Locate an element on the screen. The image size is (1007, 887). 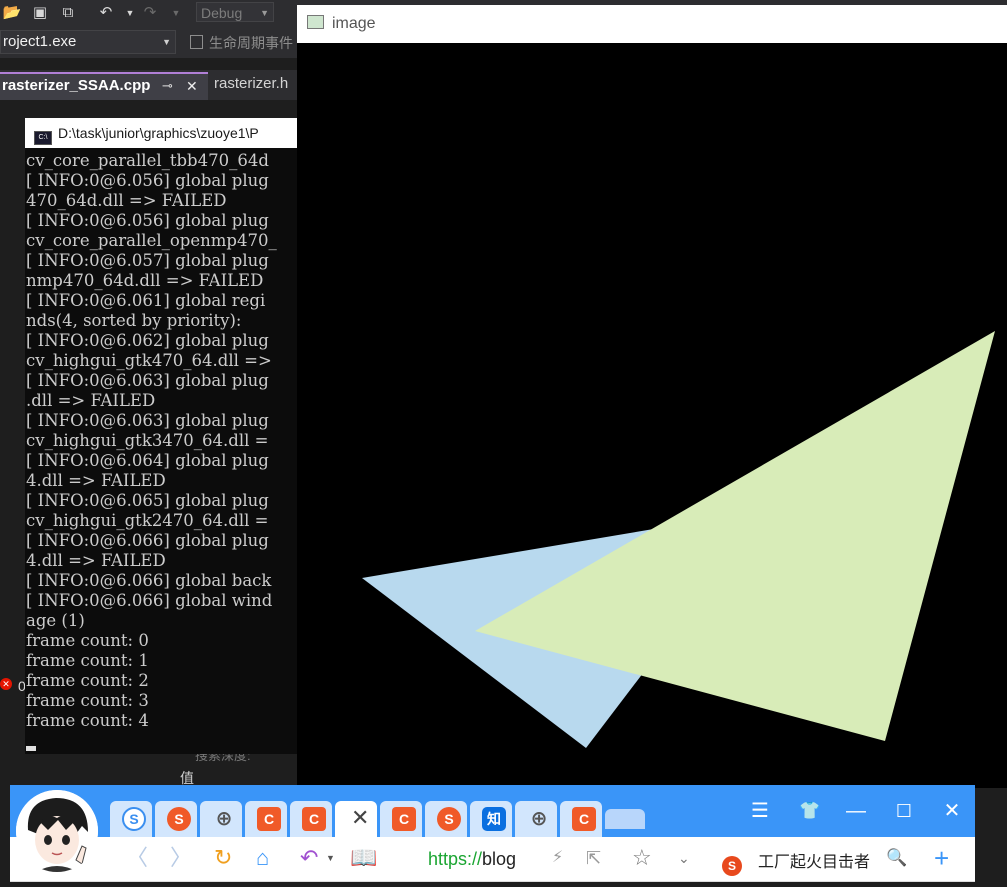
star-icon: ☆ is located at coordinates (642, 858).